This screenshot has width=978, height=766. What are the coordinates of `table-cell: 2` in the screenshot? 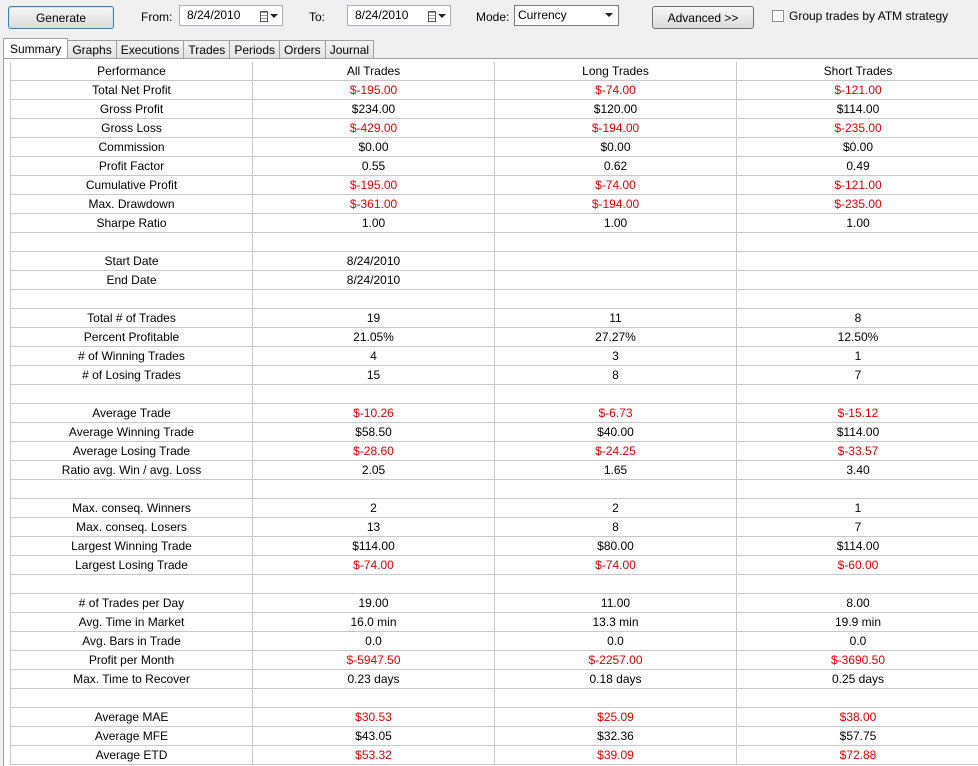 It's located at (615, 508).